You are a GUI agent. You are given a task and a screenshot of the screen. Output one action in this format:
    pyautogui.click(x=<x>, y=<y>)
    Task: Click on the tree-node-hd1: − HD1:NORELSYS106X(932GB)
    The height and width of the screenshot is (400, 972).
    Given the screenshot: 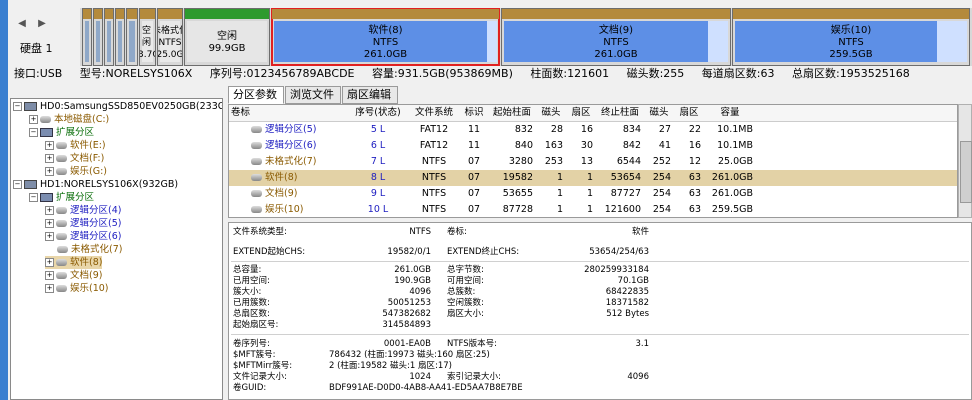 What is the action you would take?
    pyautogui.click(x=95, y=184)
    